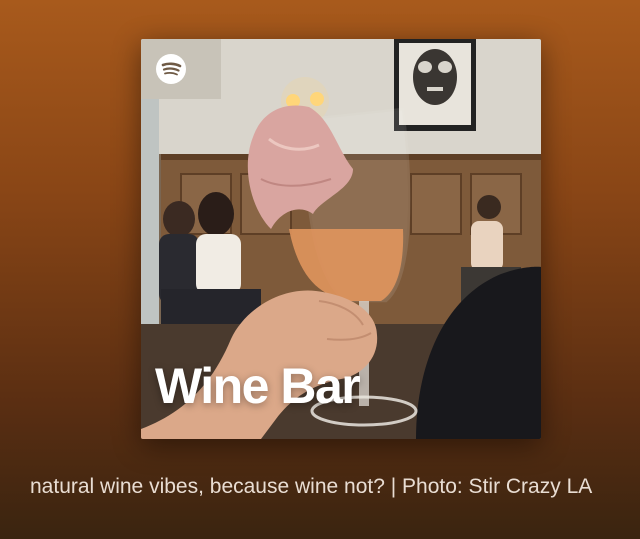 This screenshot has height=539, width=640. What do you see at coordinates (171, 69) in the screenshot?
I see `spotify-icon` at bounding box center [171, 69].